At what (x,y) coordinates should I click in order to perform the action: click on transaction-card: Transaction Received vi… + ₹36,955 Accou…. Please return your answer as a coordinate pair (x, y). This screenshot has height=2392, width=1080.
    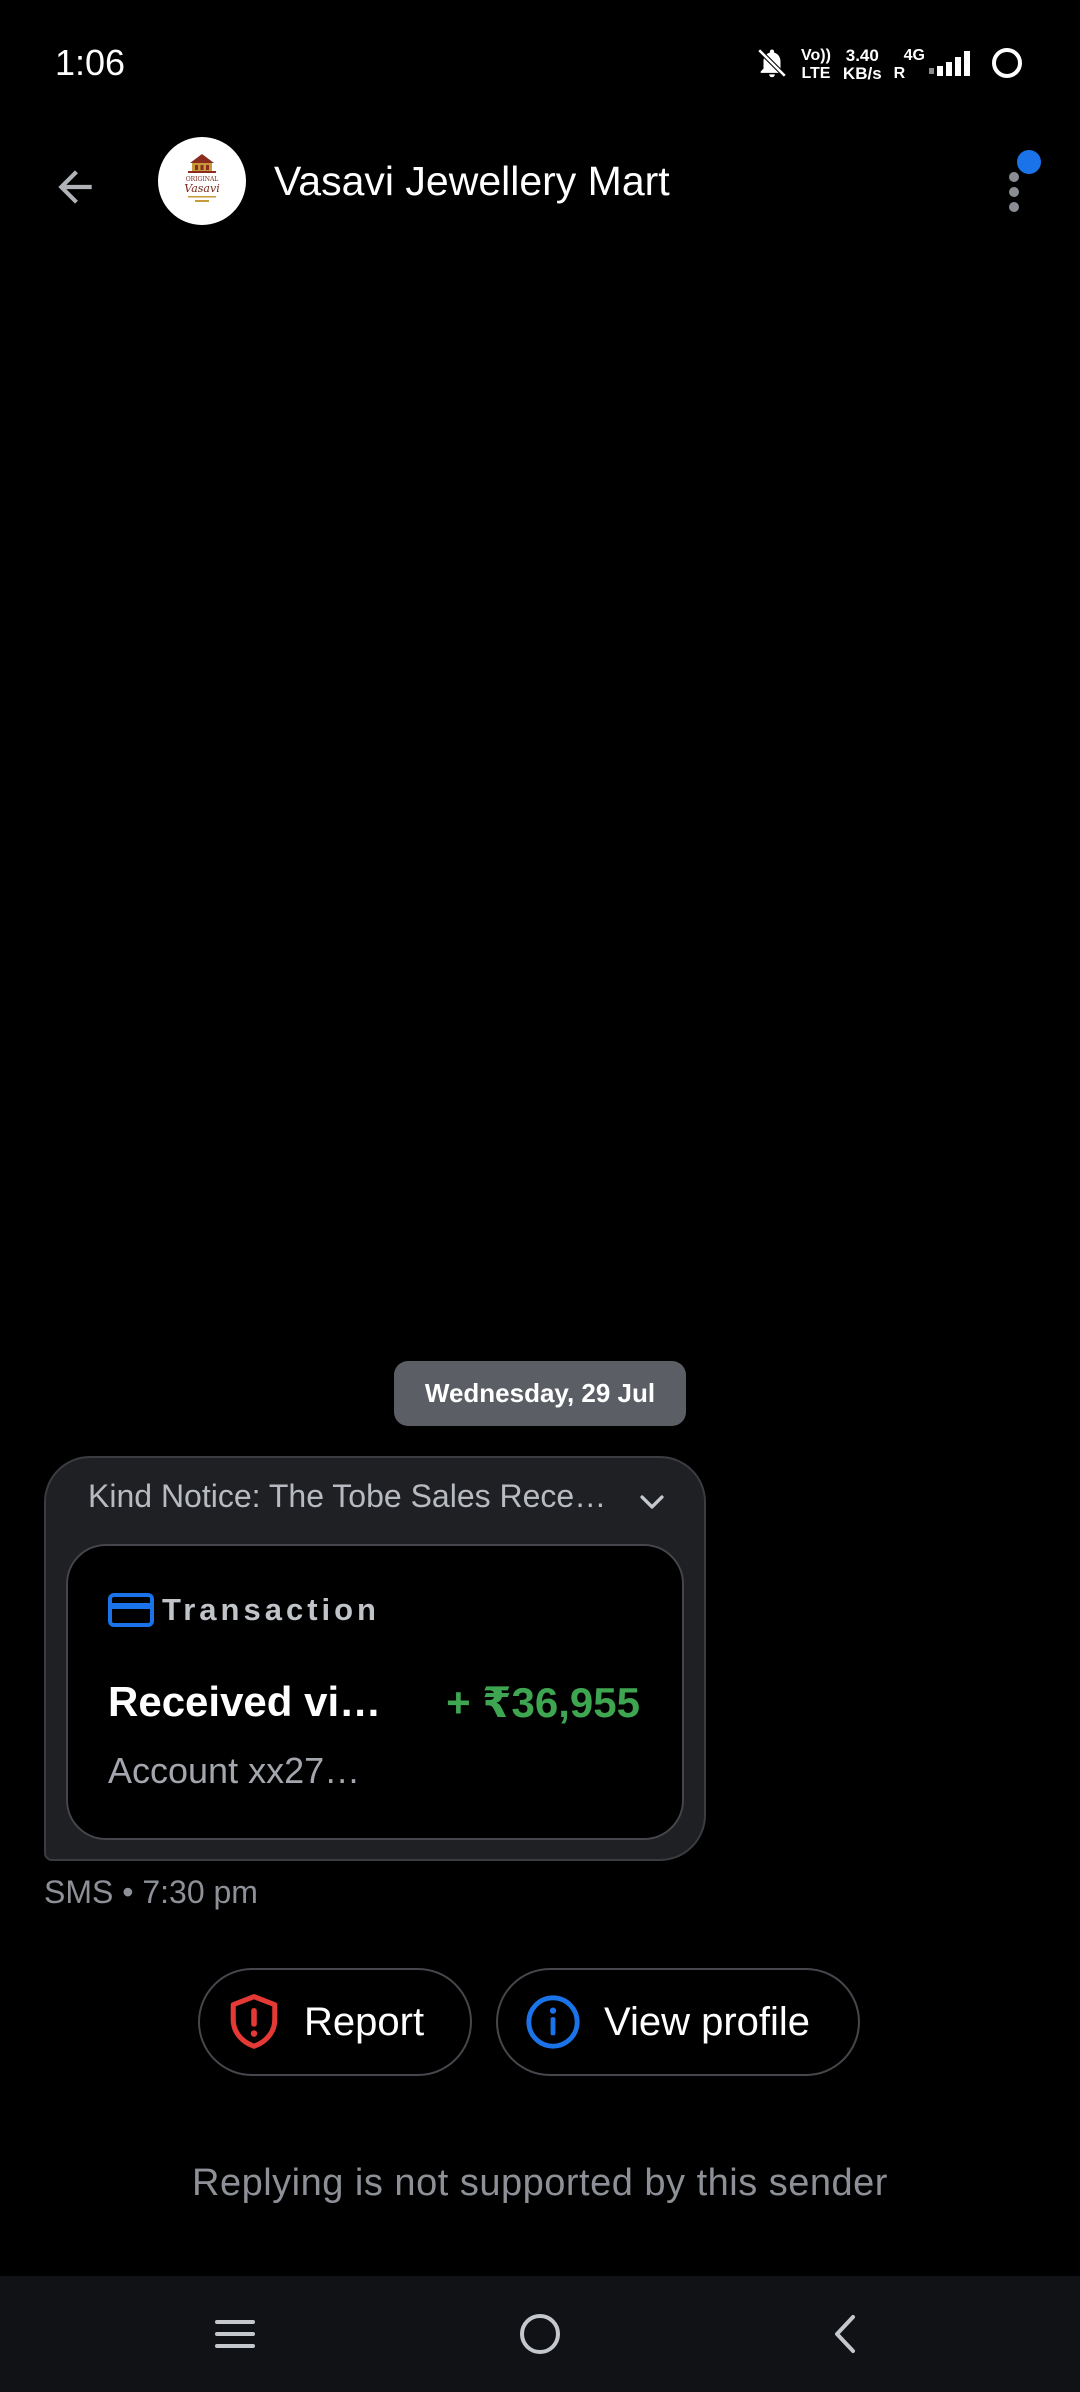
    Looking at the image, I should click on (375, 1692).